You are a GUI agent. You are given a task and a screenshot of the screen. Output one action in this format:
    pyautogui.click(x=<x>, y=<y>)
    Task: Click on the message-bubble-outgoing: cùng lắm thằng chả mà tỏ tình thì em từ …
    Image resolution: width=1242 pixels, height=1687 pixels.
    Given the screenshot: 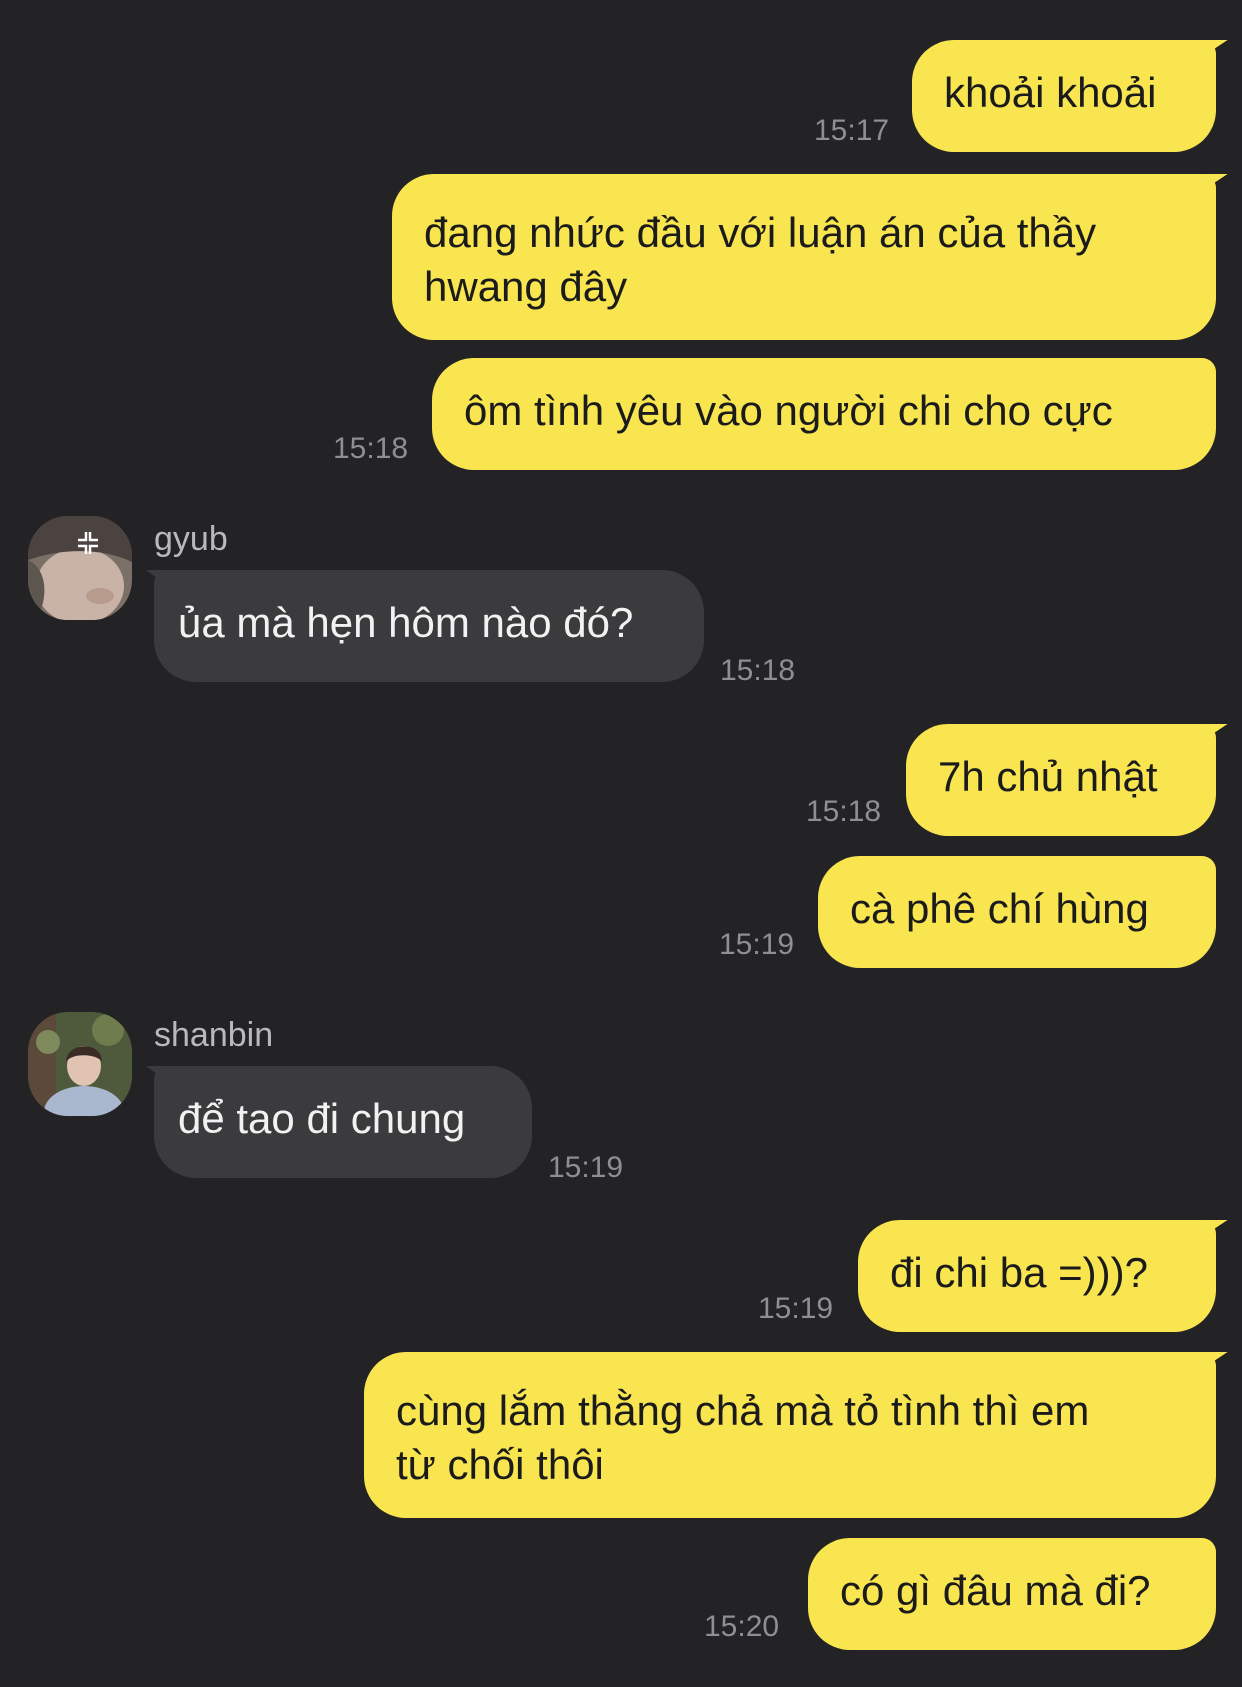 What is the action you would take?
    pyautogui.click(x=790, y=1435)
    